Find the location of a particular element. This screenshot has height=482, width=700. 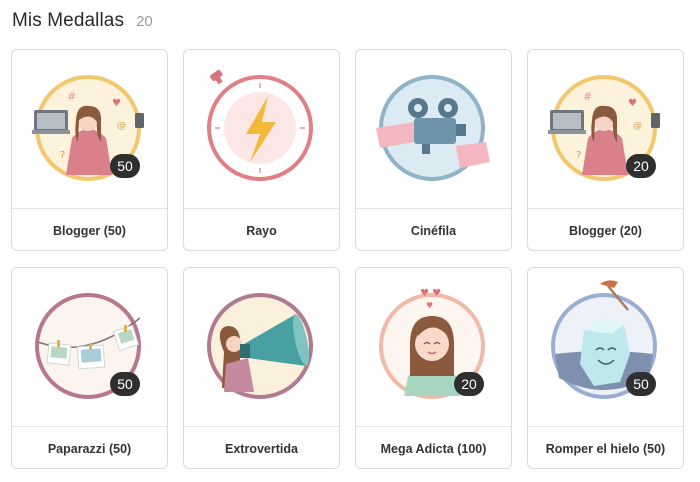

medal-label: Paparazzi (50) is located at coordinates (89, 448).